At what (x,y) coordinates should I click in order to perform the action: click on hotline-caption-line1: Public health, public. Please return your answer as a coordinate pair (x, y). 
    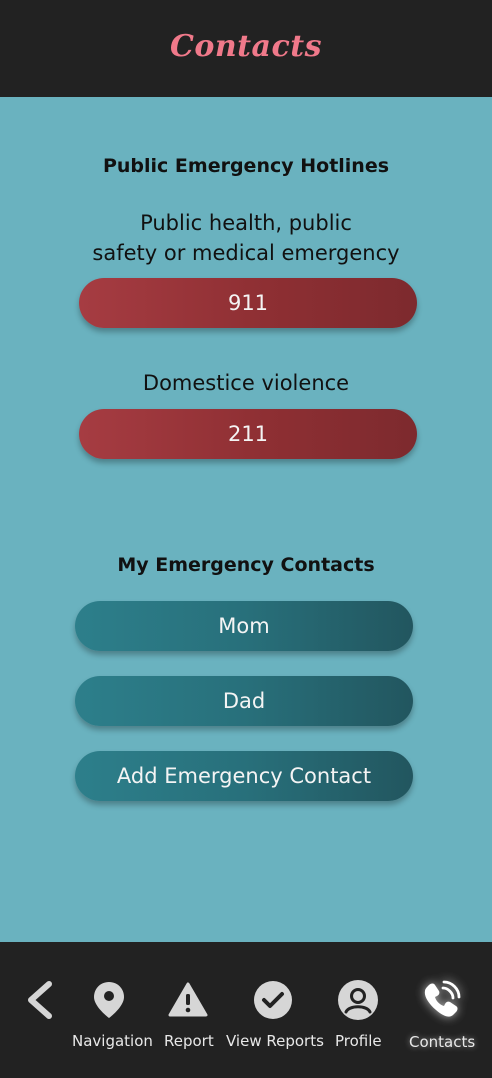
    Looking at the image, I should click on (246, 223).